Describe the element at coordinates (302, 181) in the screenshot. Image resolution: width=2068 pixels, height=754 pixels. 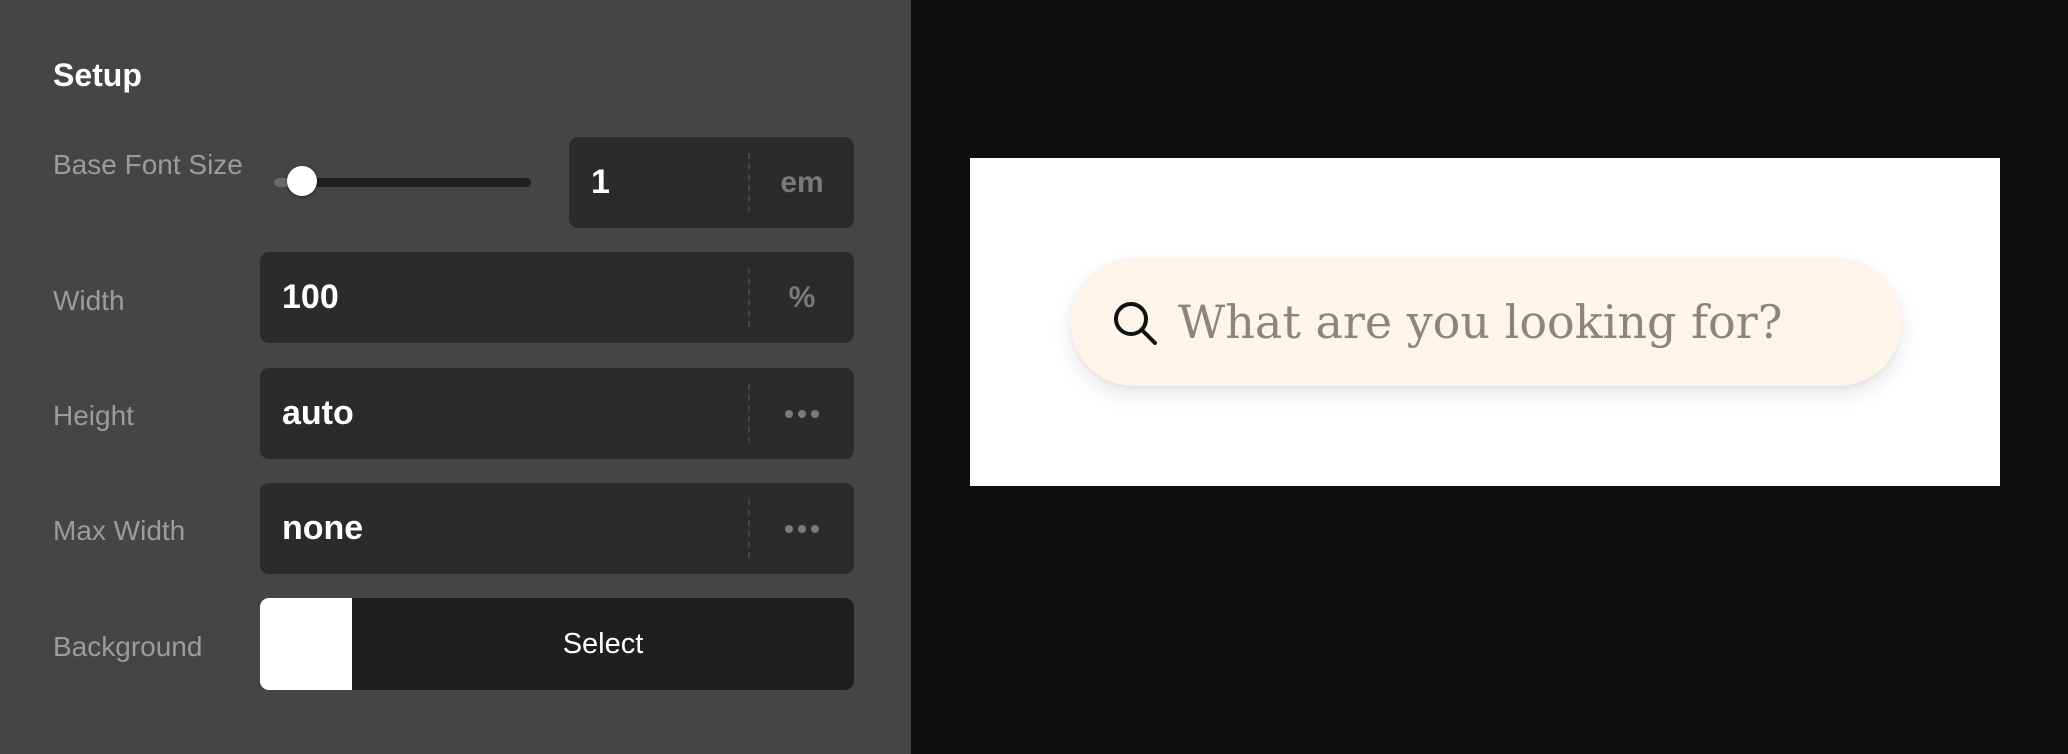
I see `slider-thumb` at that location.